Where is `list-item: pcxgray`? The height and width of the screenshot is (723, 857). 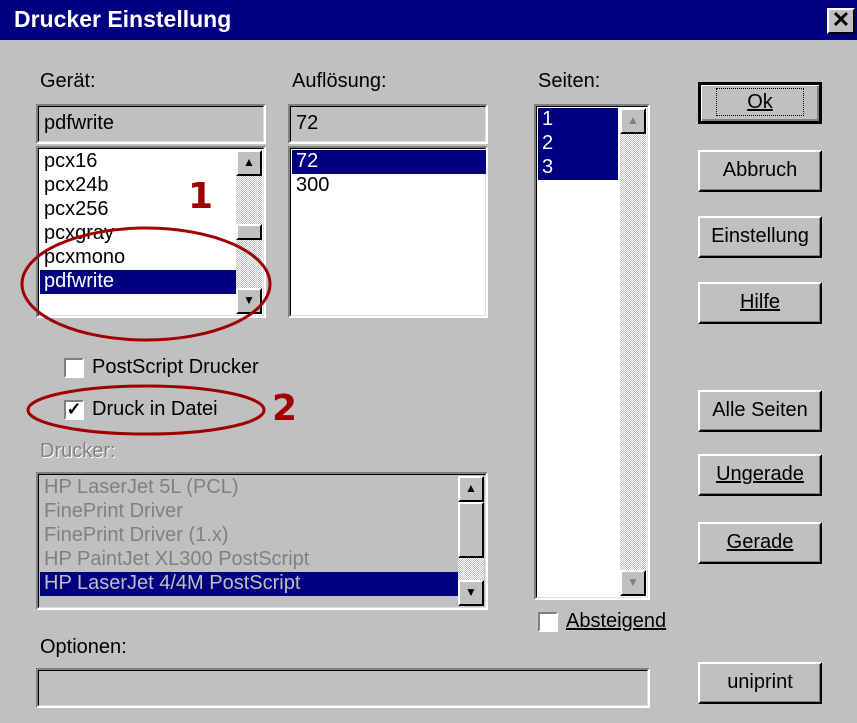
list-item: pcxgray is located at coordinates (140, 234).